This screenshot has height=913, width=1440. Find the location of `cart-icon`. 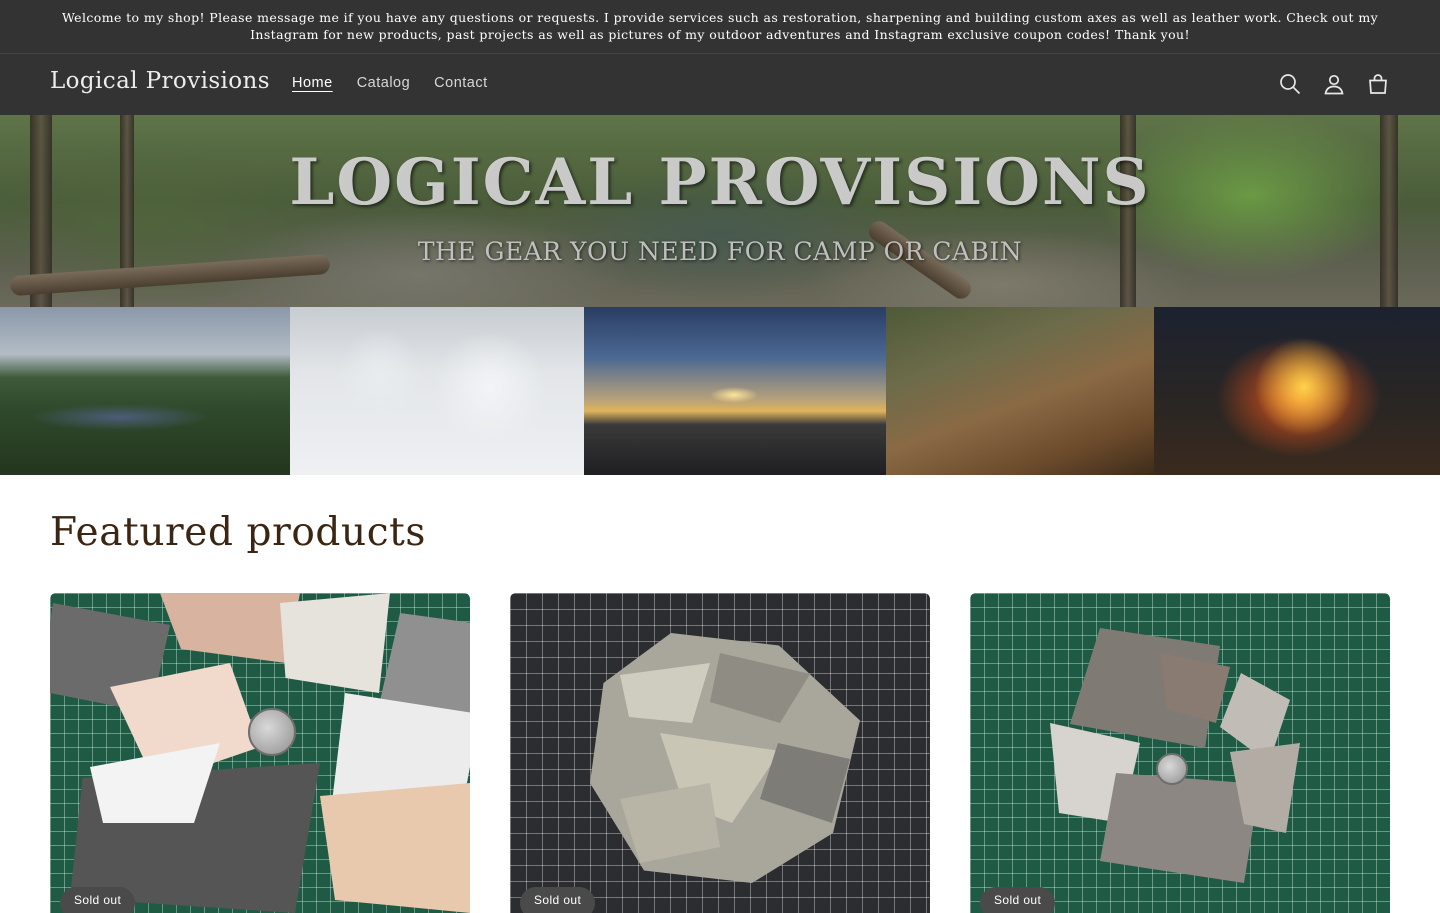

cart-icon is located at coordinates (1378, 84).